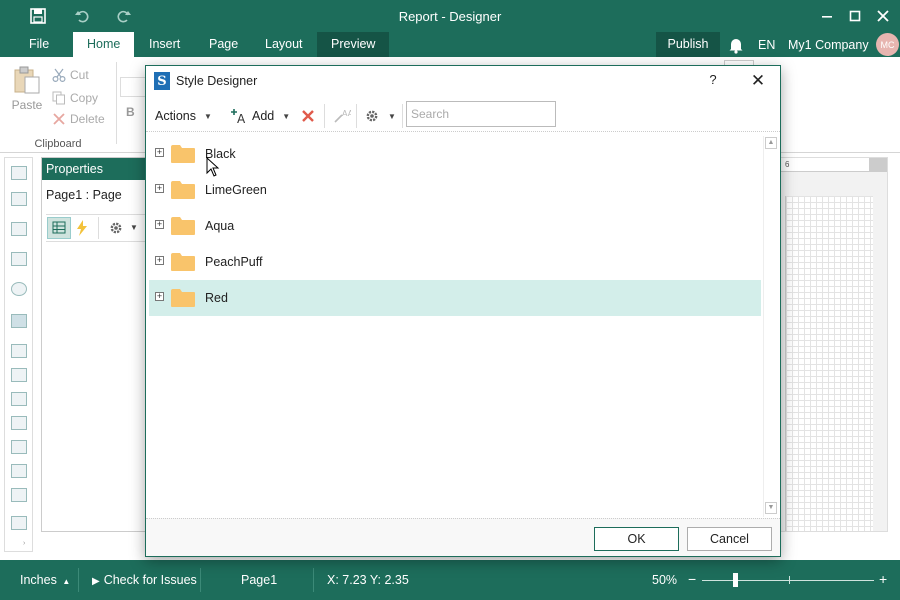  Describe the element at coordinates (736, 45) in the screenshot. I see `bell-icon` at that location.